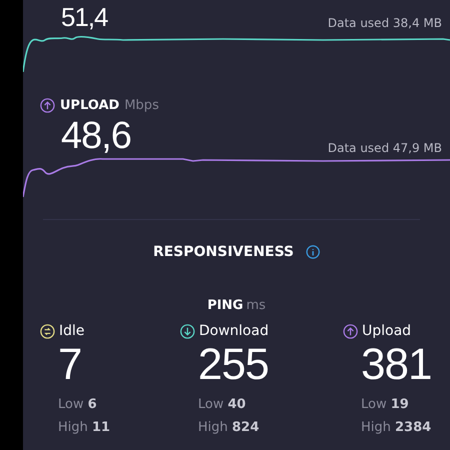 Image resolution: width=450 pixels, height=450 pixels. I want to click on high-value: High 2384, so click(396, 427).